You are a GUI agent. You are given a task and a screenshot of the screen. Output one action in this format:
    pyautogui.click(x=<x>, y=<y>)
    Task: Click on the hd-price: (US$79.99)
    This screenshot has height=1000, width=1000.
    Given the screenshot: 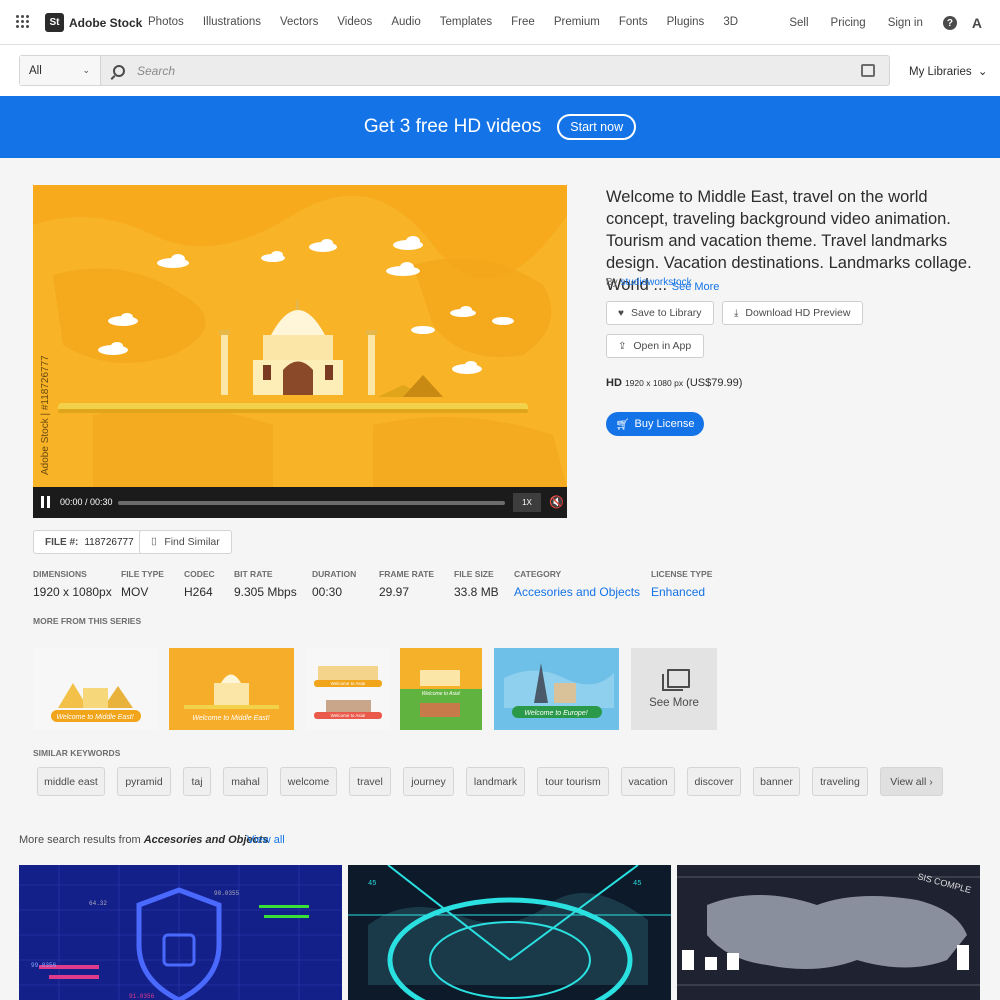 What is the action you would take?
    pyautogui.click(x=714, y=383)
    